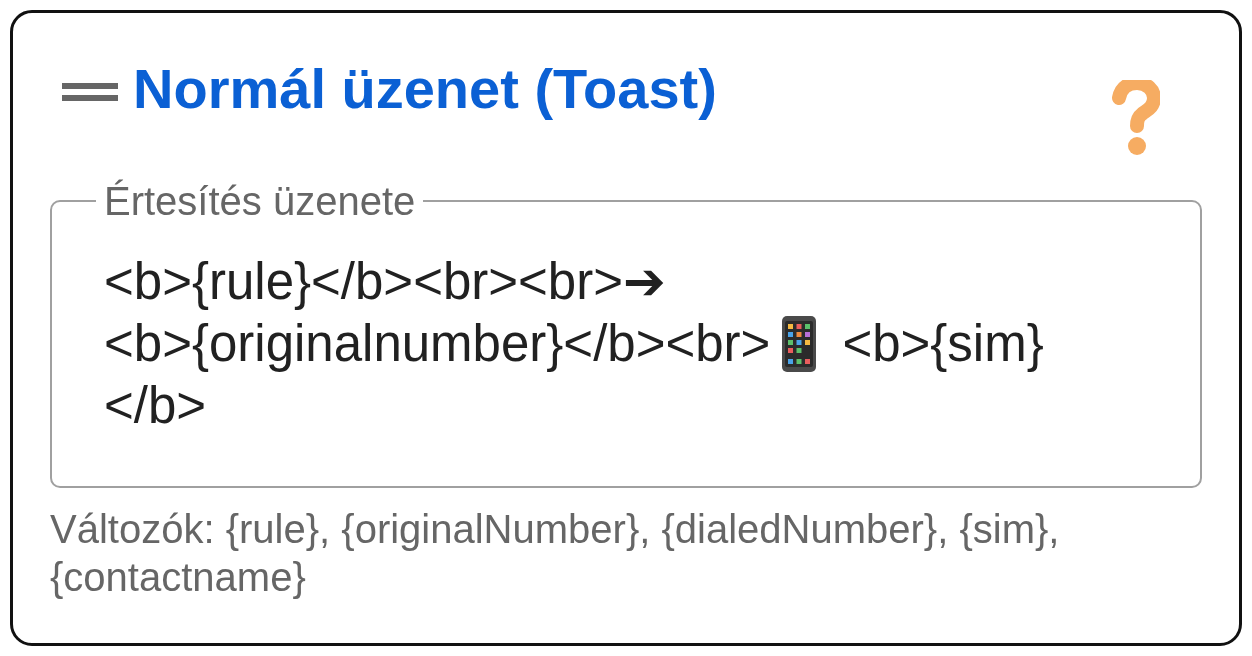  Describe the element at coordinates (90, 92) in the screenshot. I see `drag-handle-icon` at that location.